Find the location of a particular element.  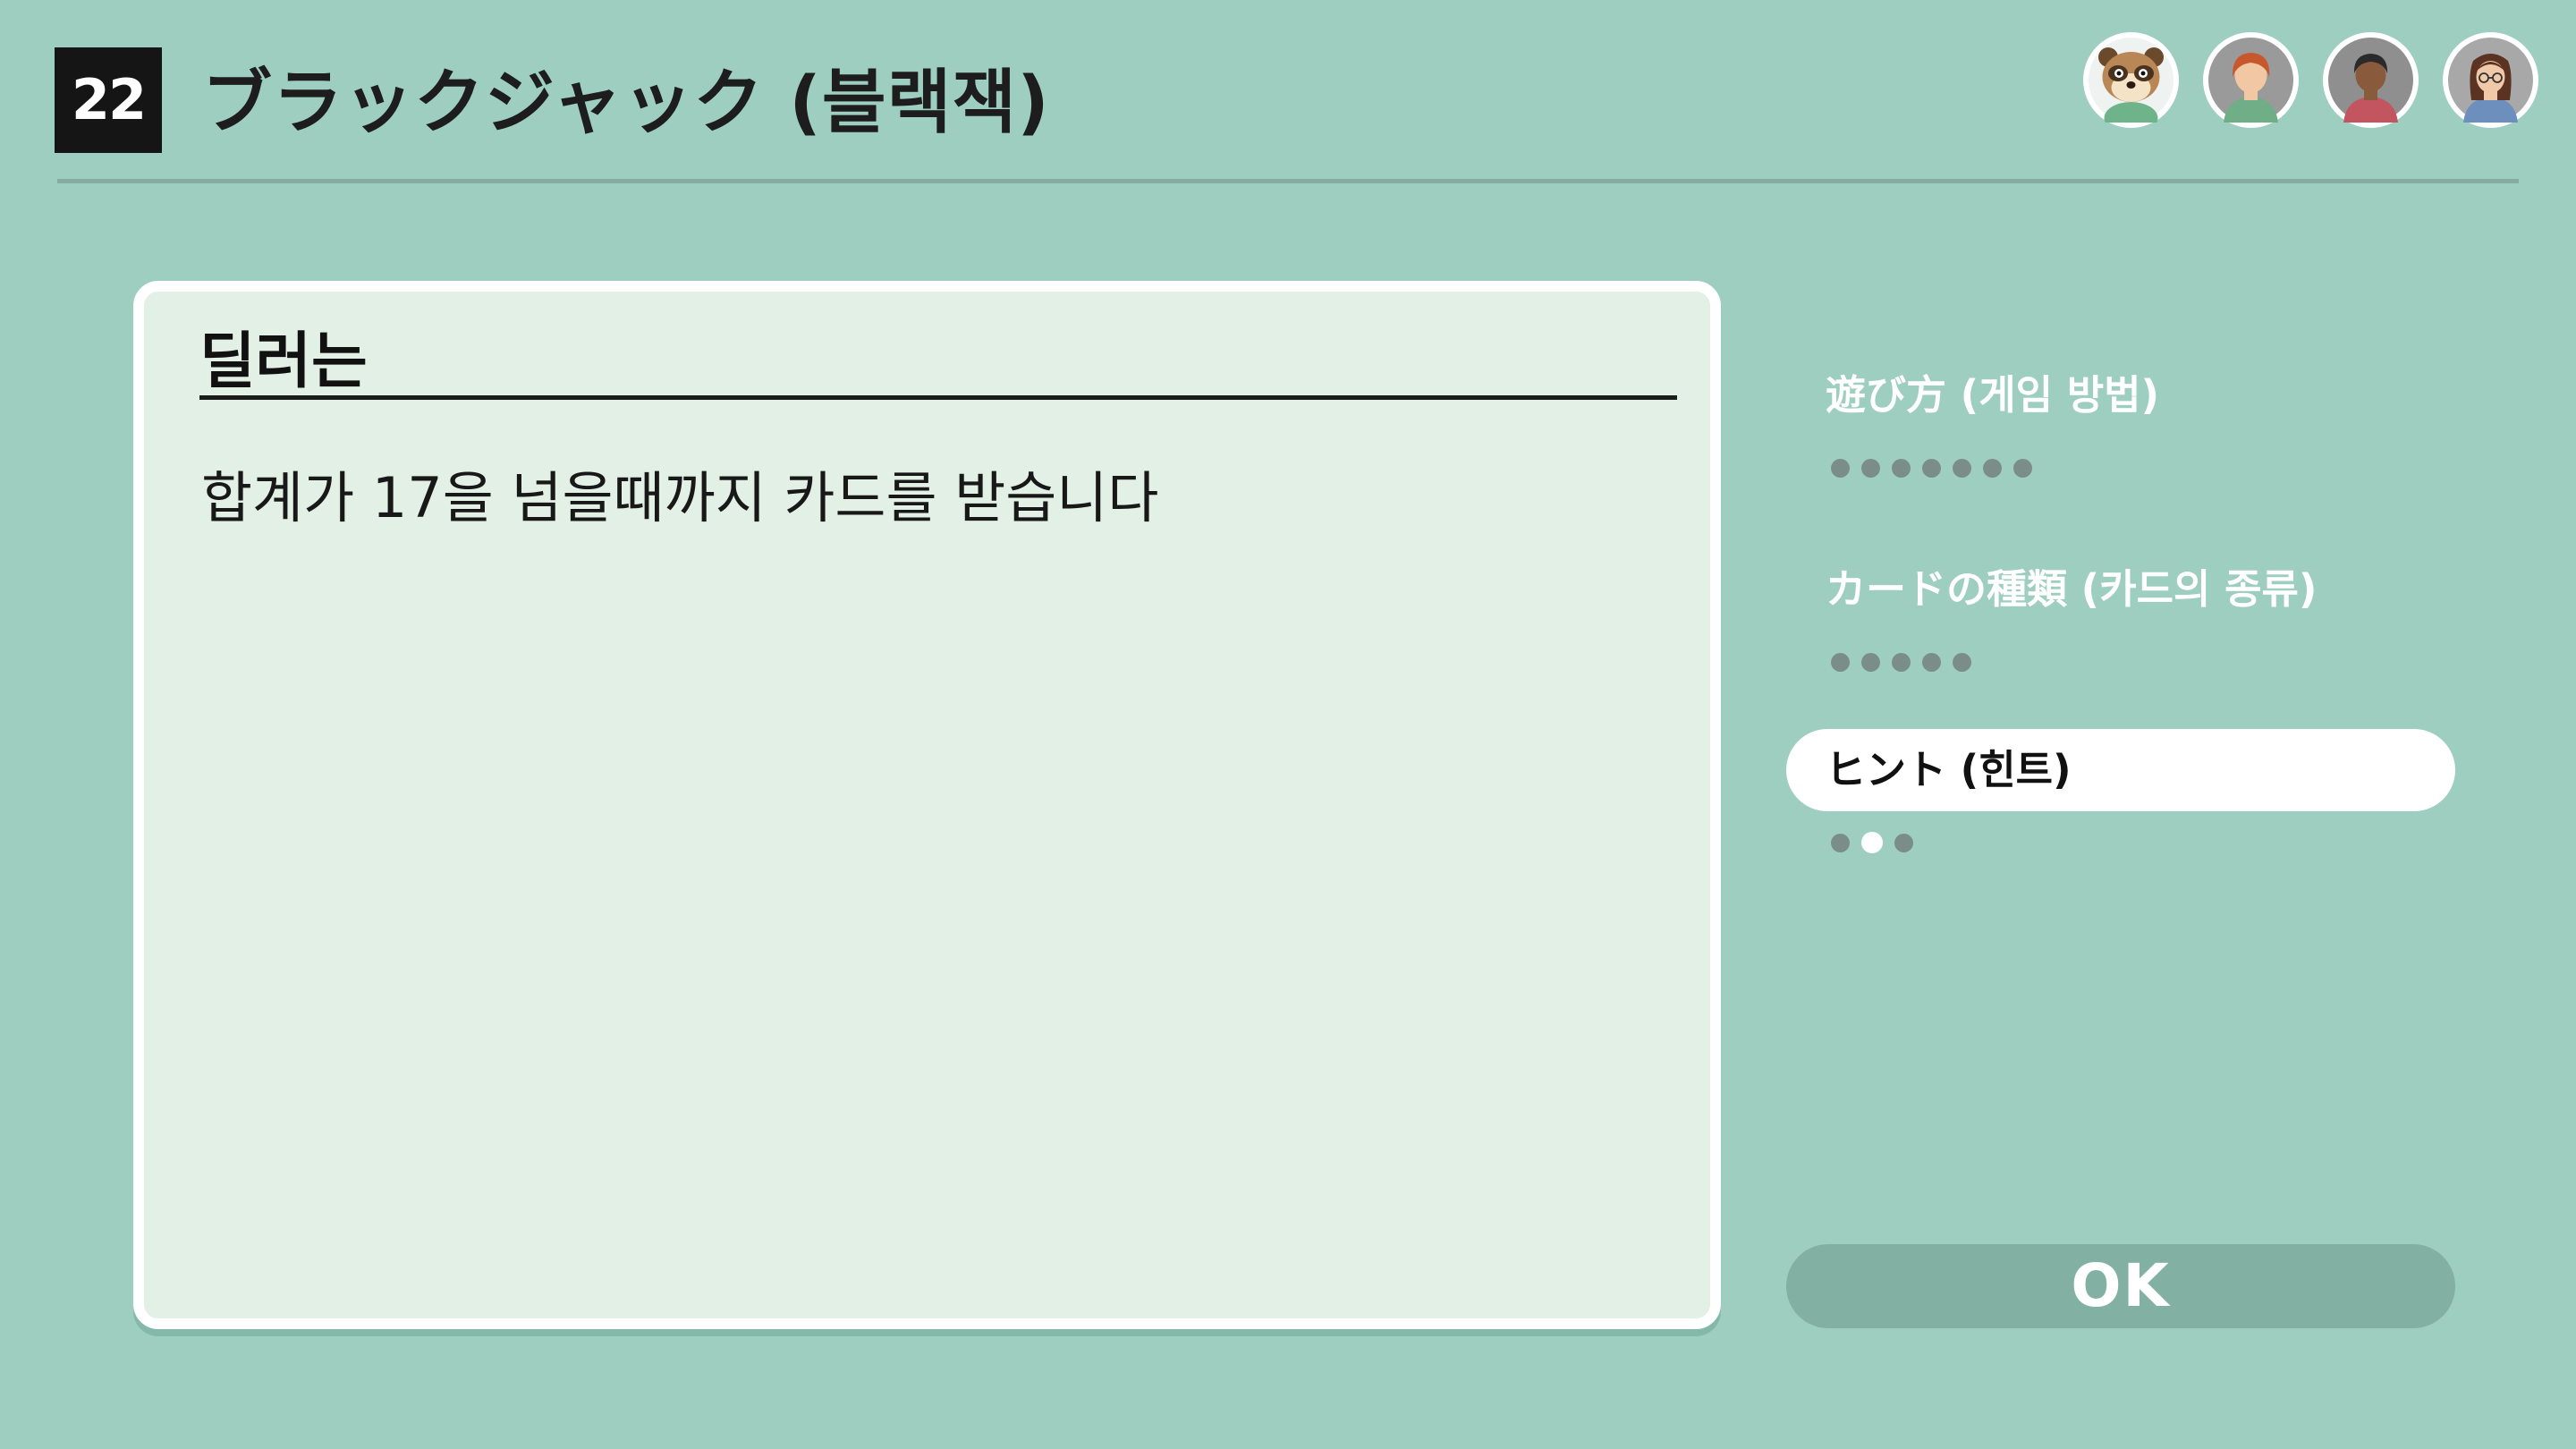

raccoon-face-icon is located at coordinates (2131, 80).